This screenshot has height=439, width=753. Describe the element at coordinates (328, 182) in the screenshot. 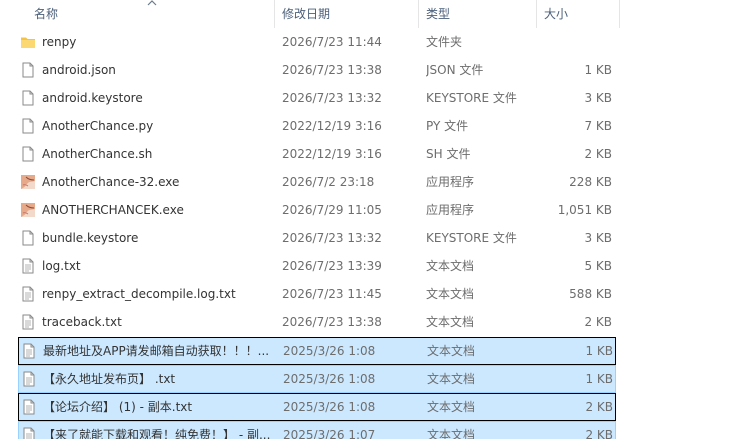

I see `file-modified-date: 2026/7/2 23:18` at that location.